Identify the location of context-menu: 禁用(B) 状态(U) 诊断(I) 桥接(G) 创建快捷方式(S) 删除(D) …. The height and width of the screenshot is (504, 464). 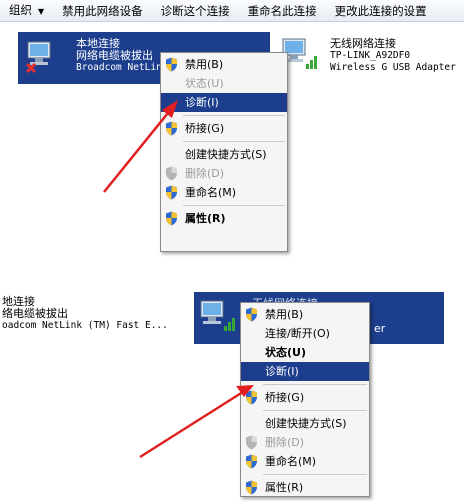
(224, 152).